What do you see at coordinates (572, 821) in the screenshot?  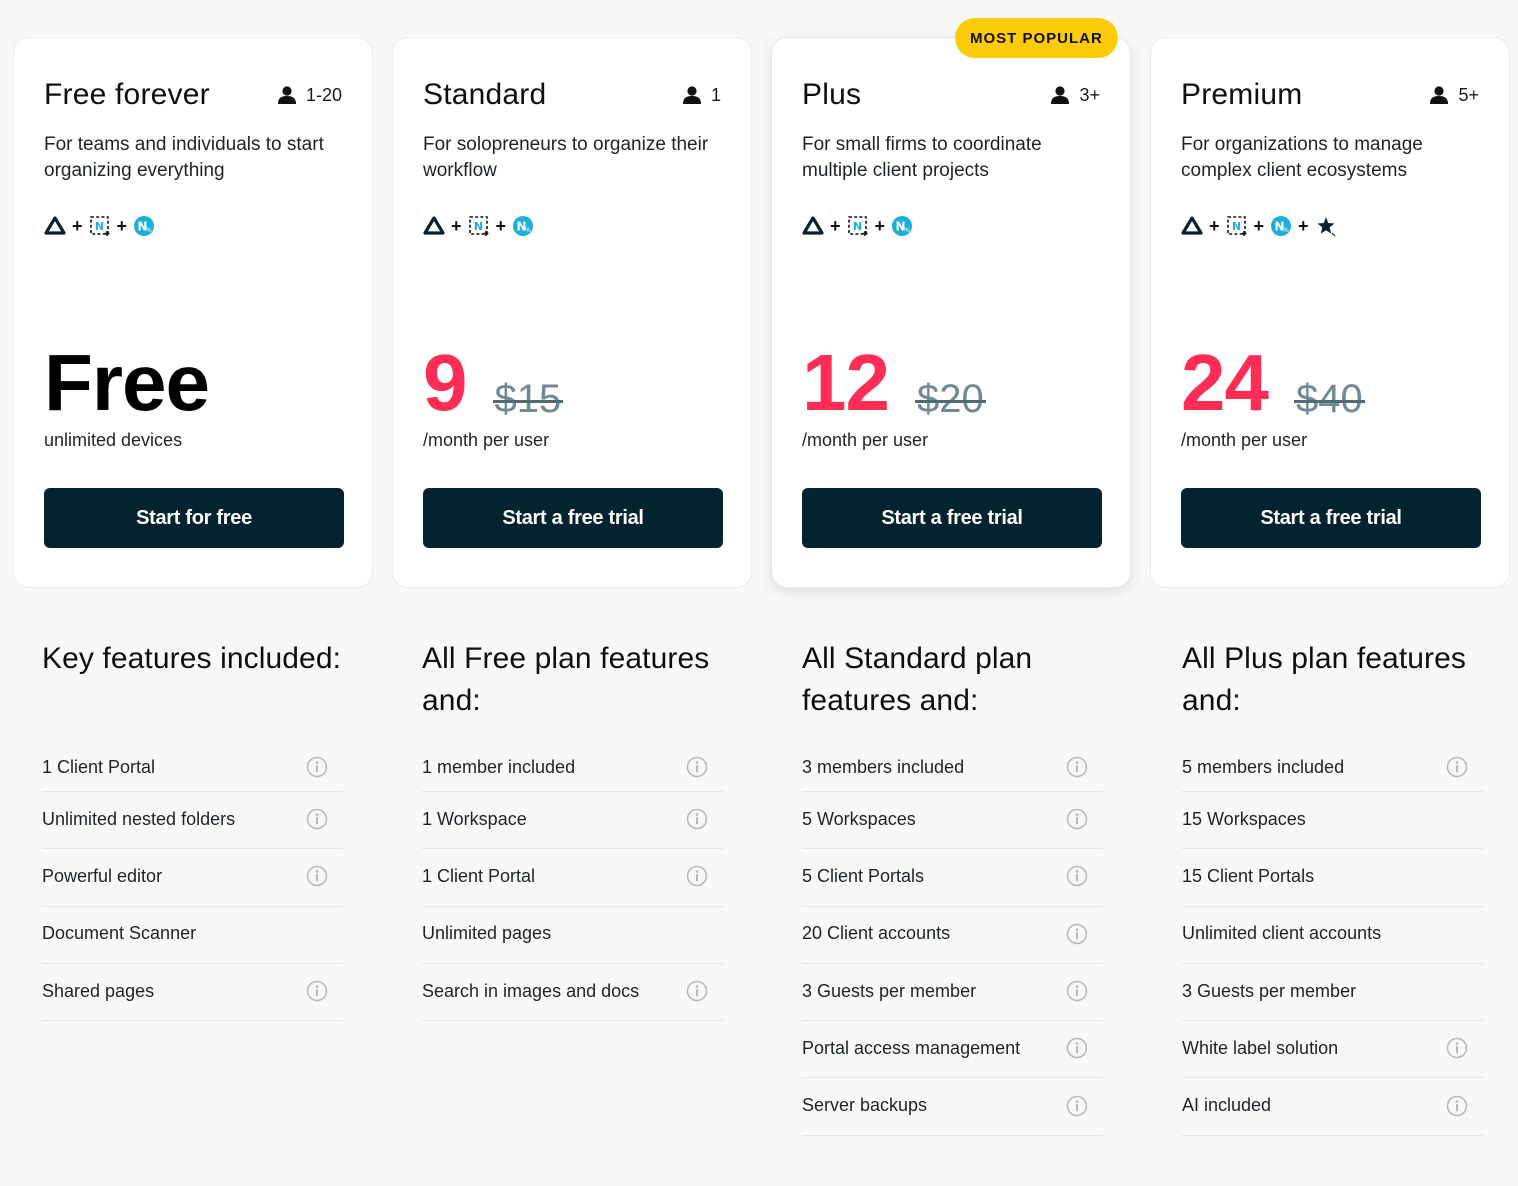 I see `feature-item: 1 Workspace` at bounding box center [572, 821].